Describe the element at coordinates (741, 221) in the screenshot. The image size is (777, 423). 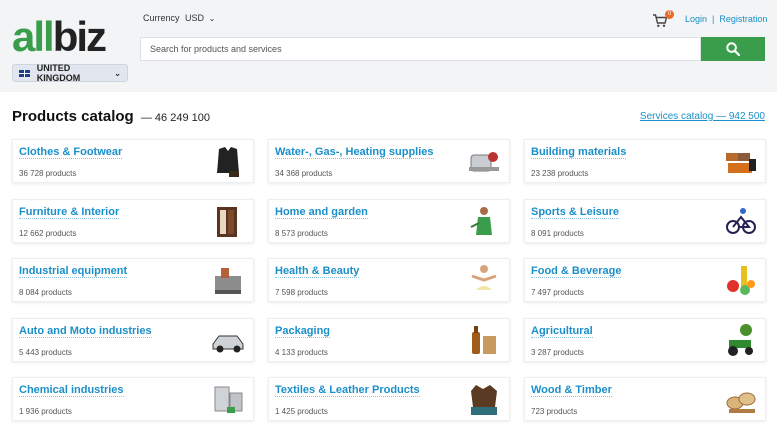
I see `sport-icon` at that location.